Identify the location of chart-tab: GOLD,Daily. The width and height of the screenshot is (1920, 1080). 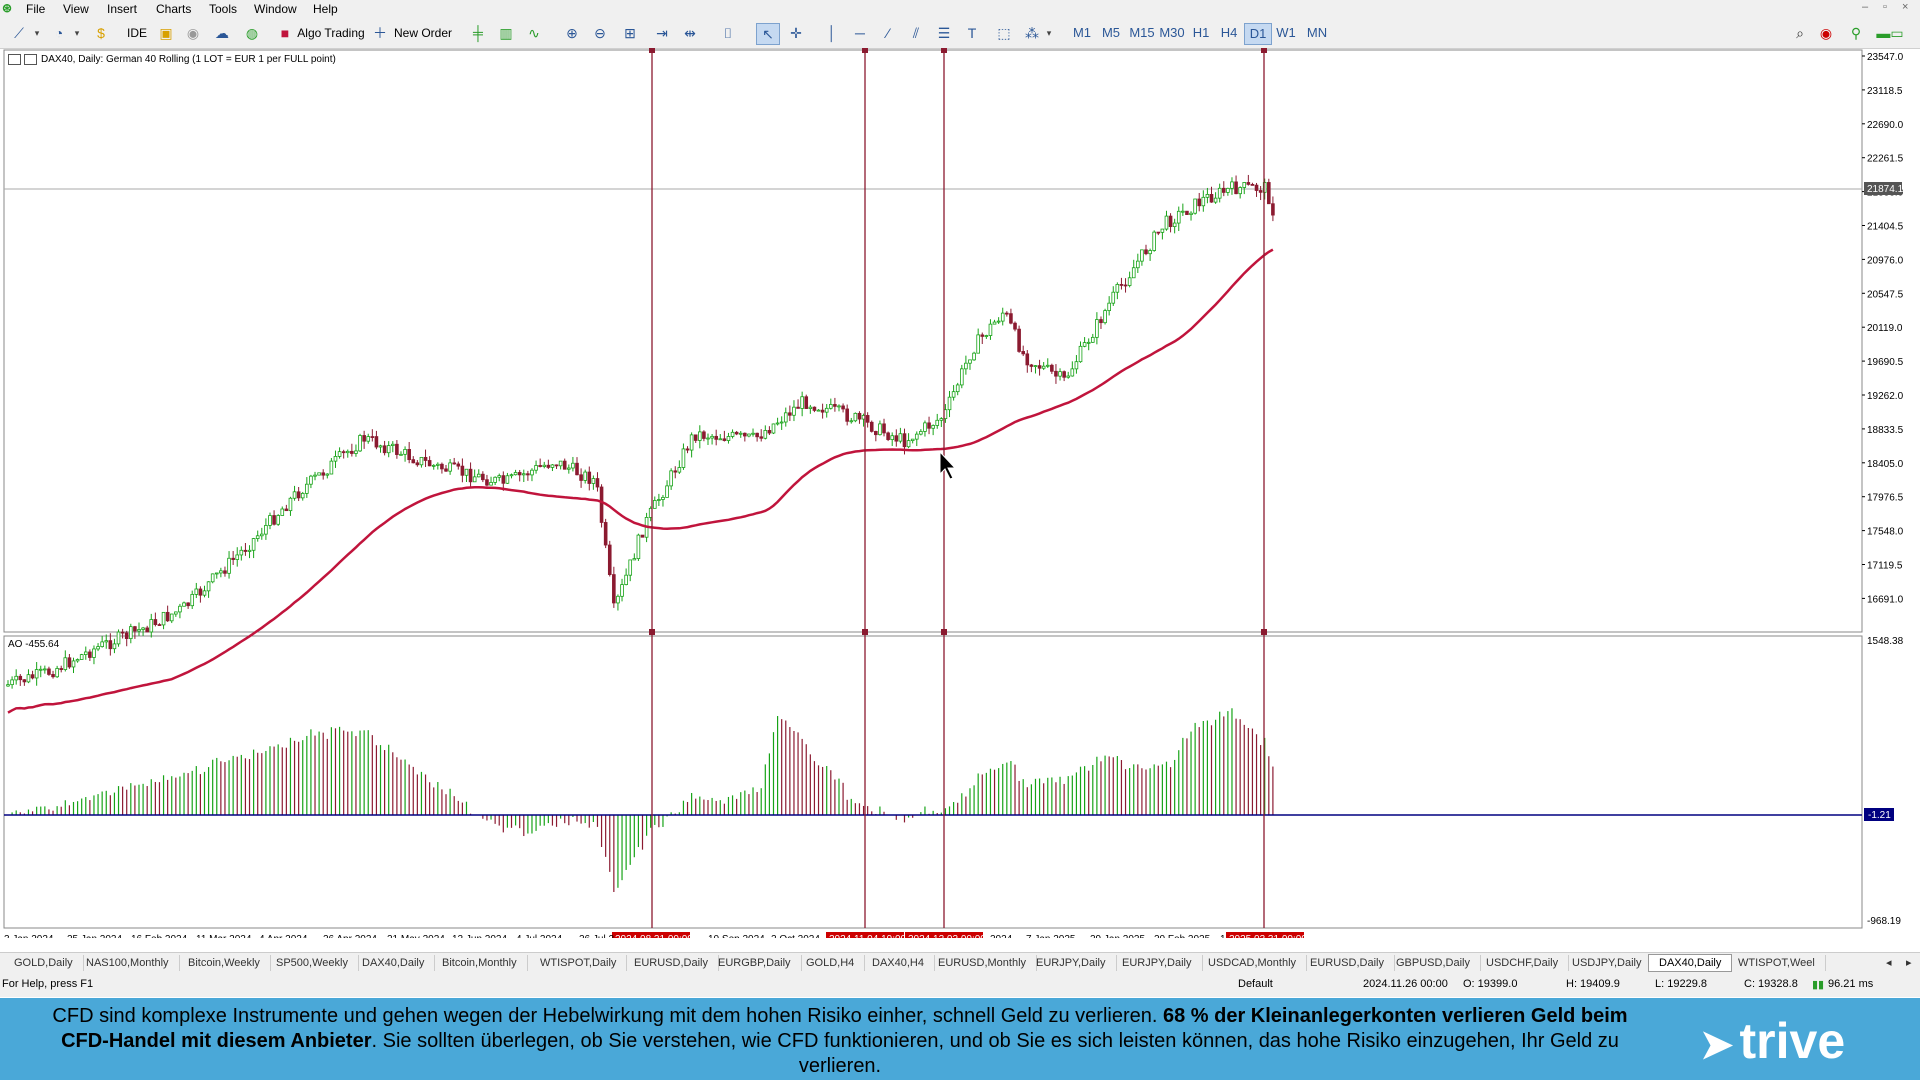
(44, 963).